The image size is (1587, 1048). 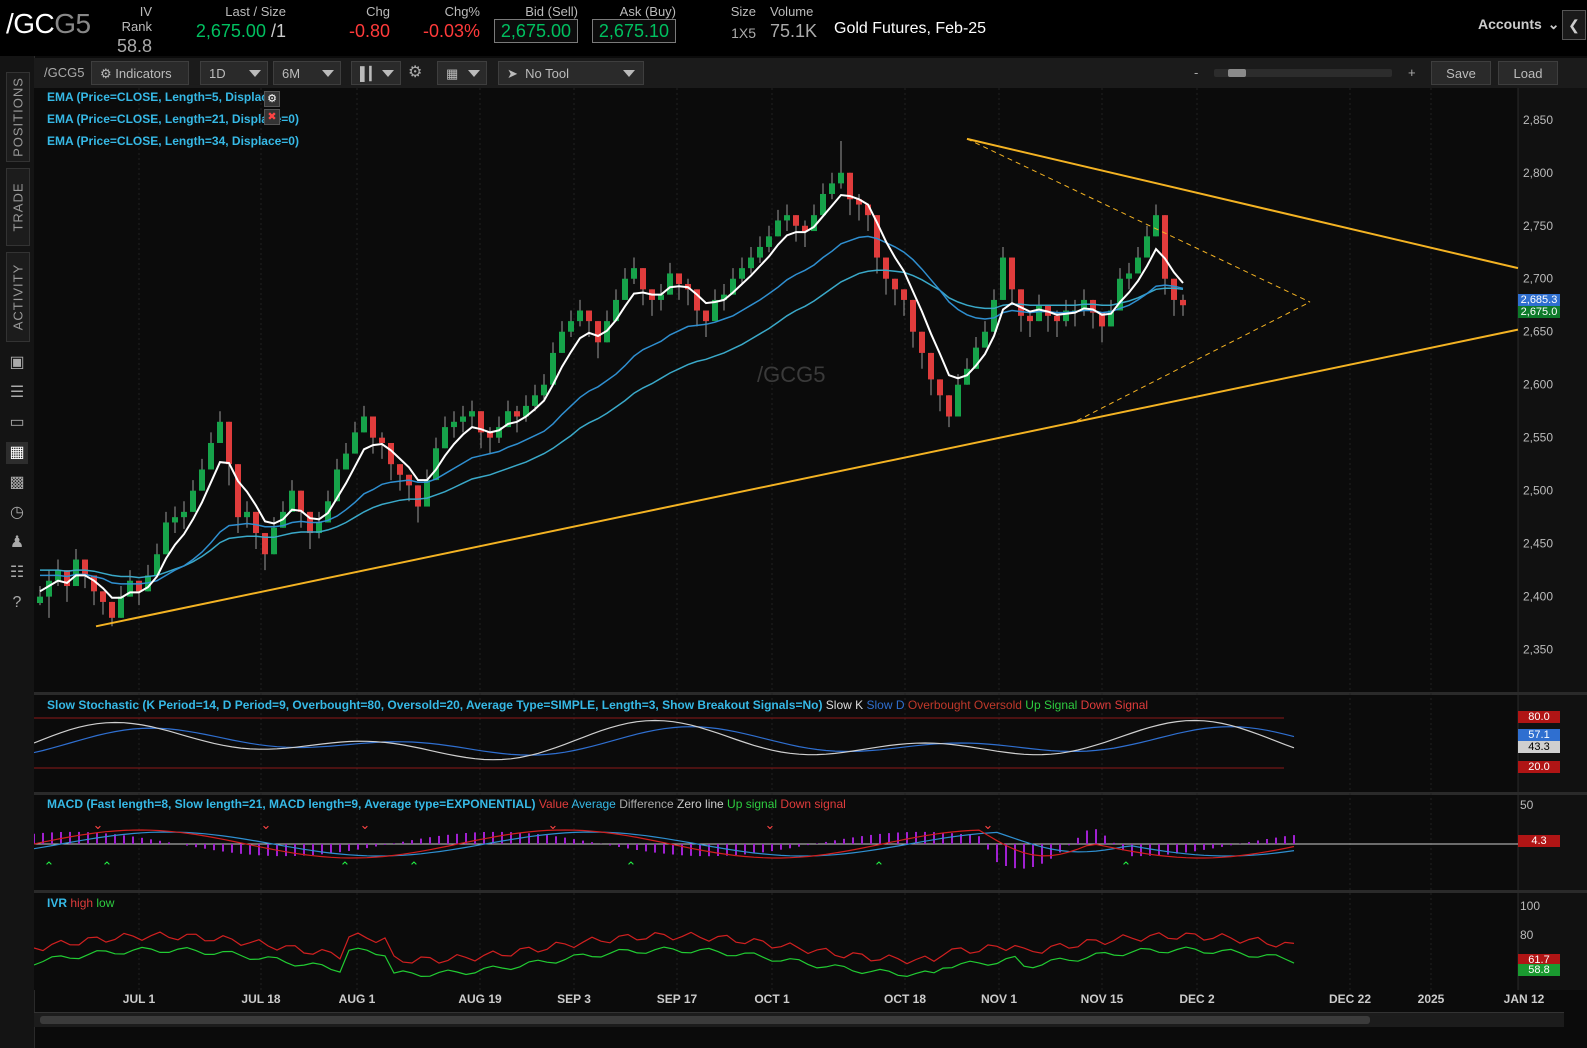 What do you see at coordinates (1196, 73) in the screenshot?
I see `zoom-out-button: -` at bounding box center [1196, 73].